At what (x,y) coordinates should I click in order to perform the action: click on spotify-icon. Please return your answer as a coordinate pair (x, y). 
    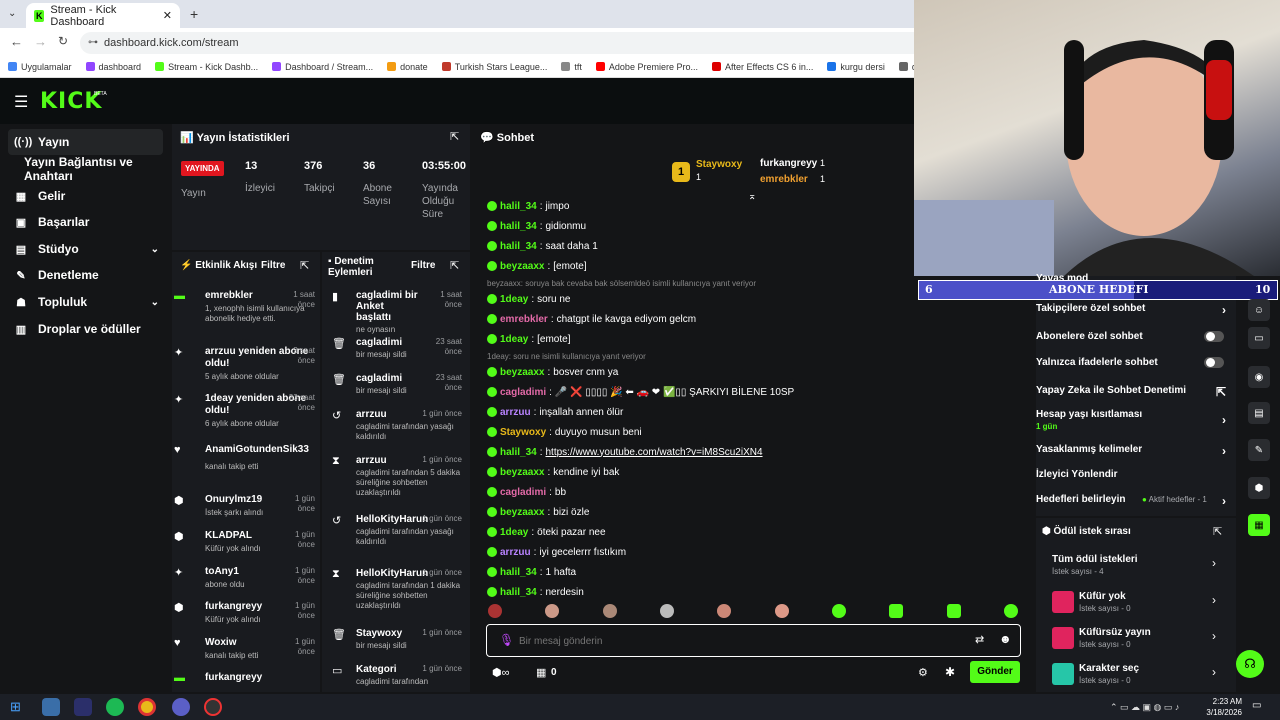
    Looking at the image, I should click on (115, 707).